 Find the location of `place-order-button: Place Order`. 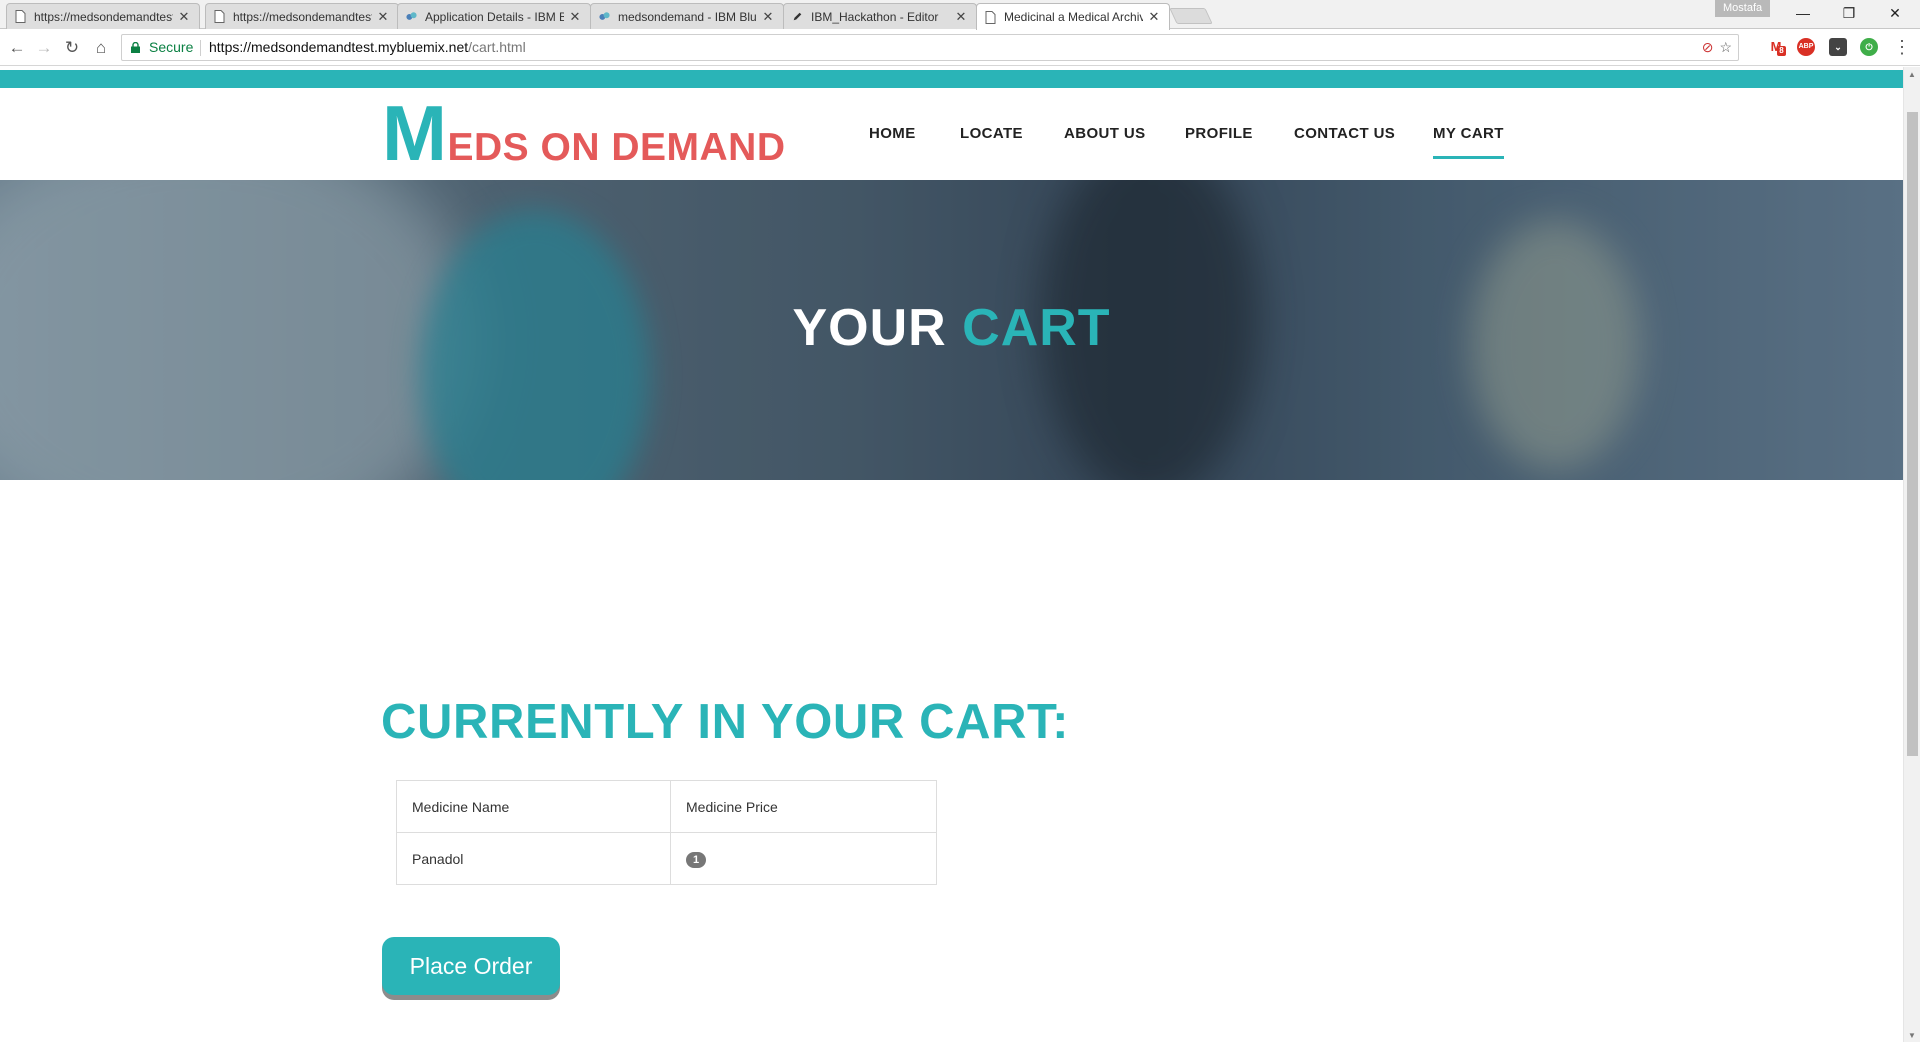

place-order-button: Place Order is located at coordinates (471, 966).